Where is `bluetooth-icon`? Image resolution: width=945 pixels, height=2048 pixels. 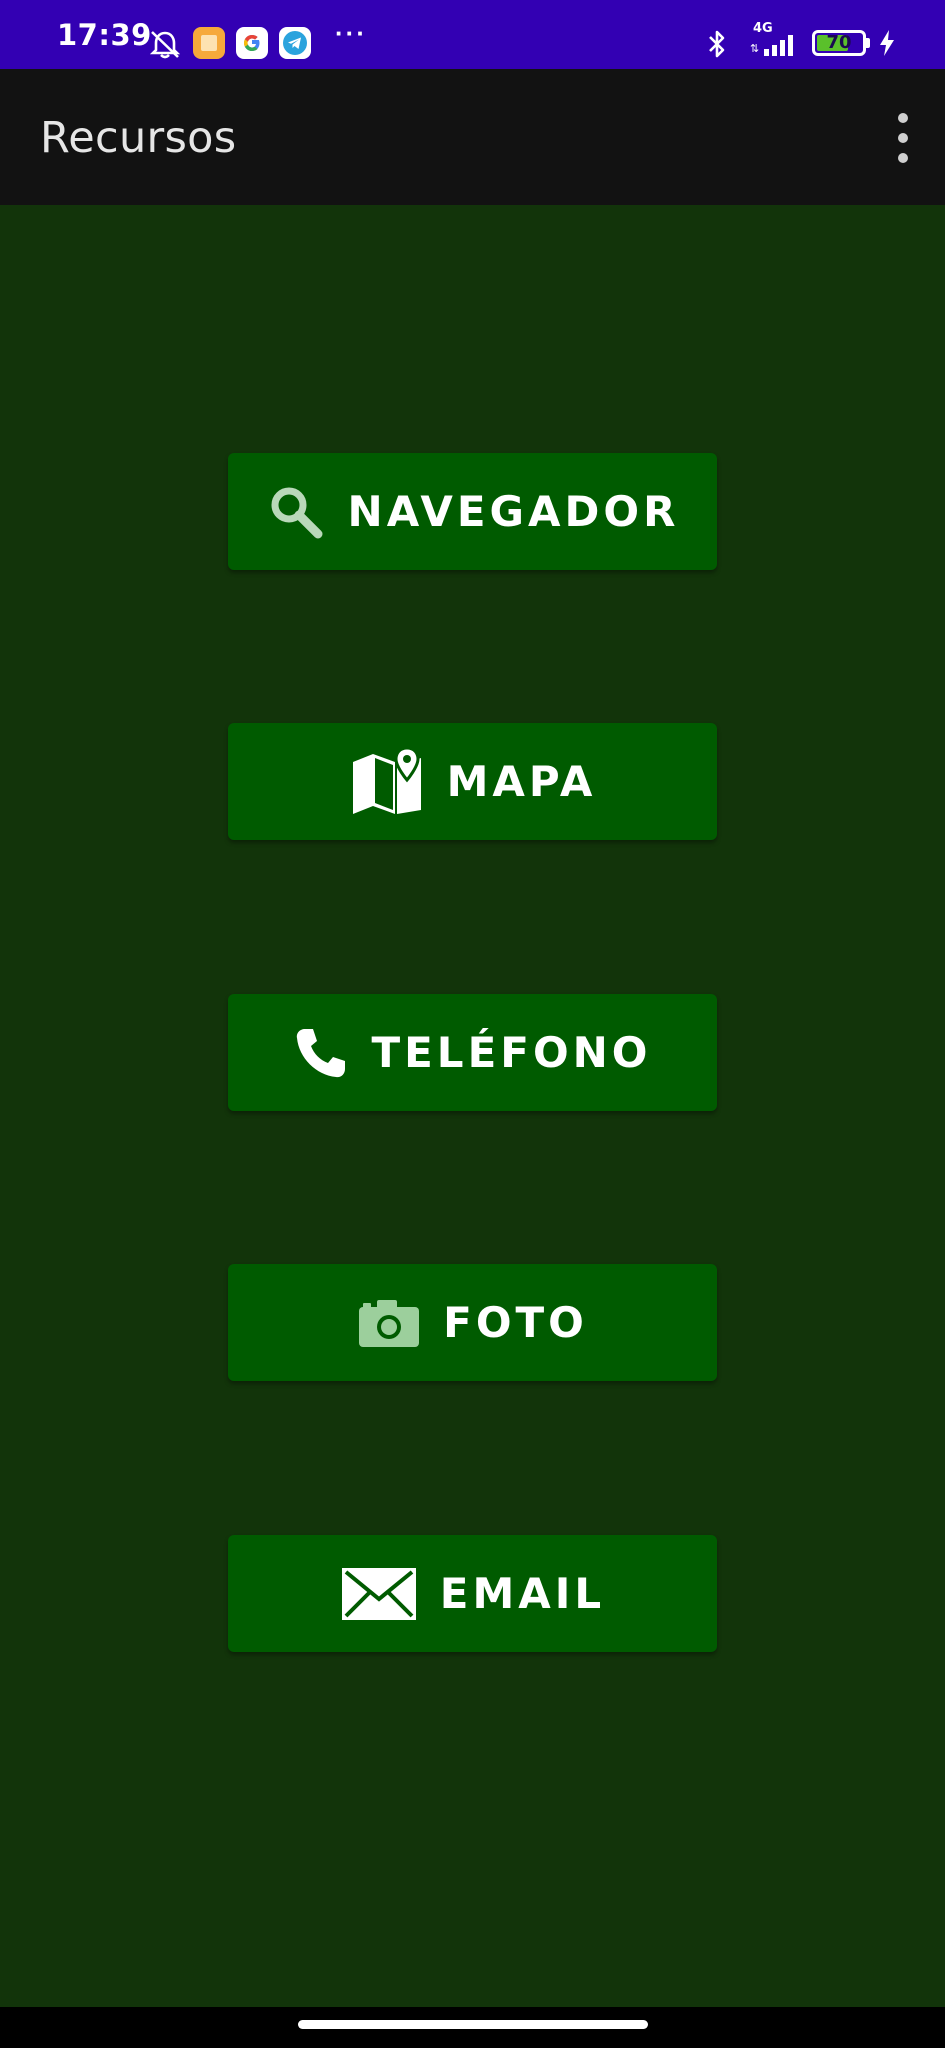
bluetooth-icon is located at coordinates (717, 44).